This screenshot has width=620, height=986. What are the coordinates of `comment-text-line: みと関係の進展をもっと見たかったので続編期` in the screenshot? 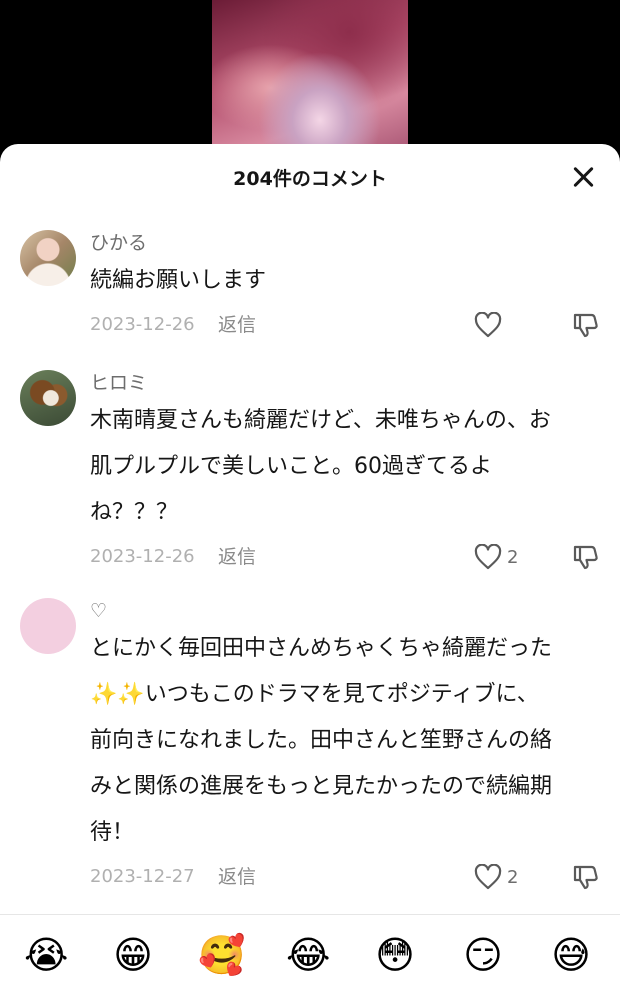 It's located at (321, 786).